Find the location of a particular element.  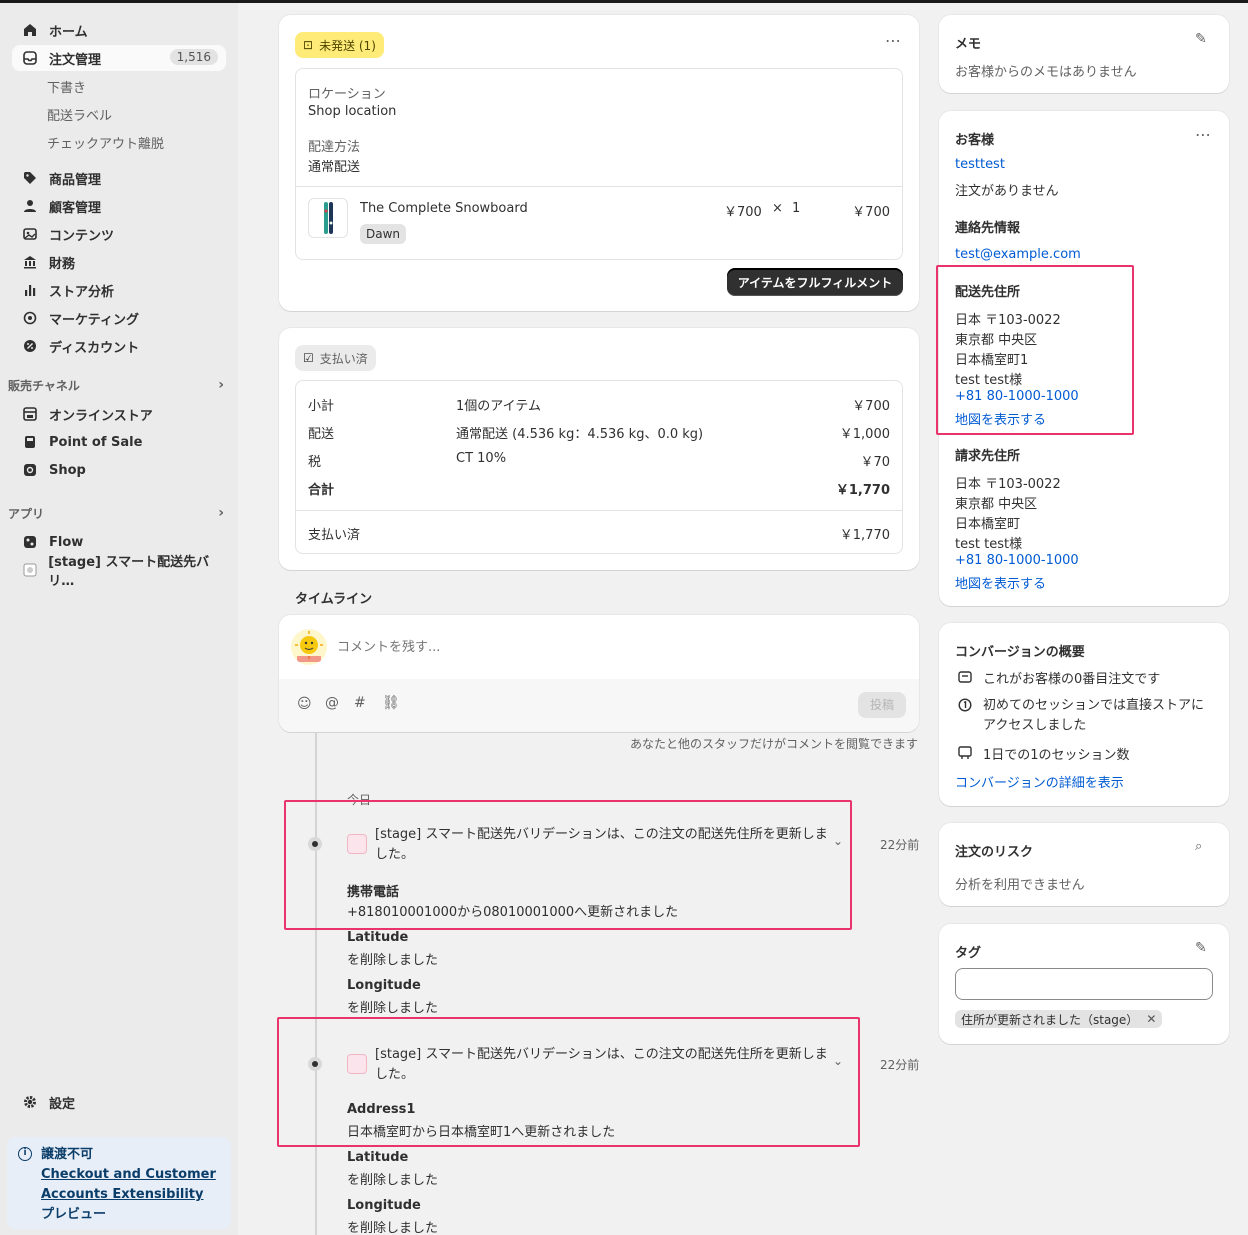

timeline-title: タイムライン is located at coordinates (334, 599).